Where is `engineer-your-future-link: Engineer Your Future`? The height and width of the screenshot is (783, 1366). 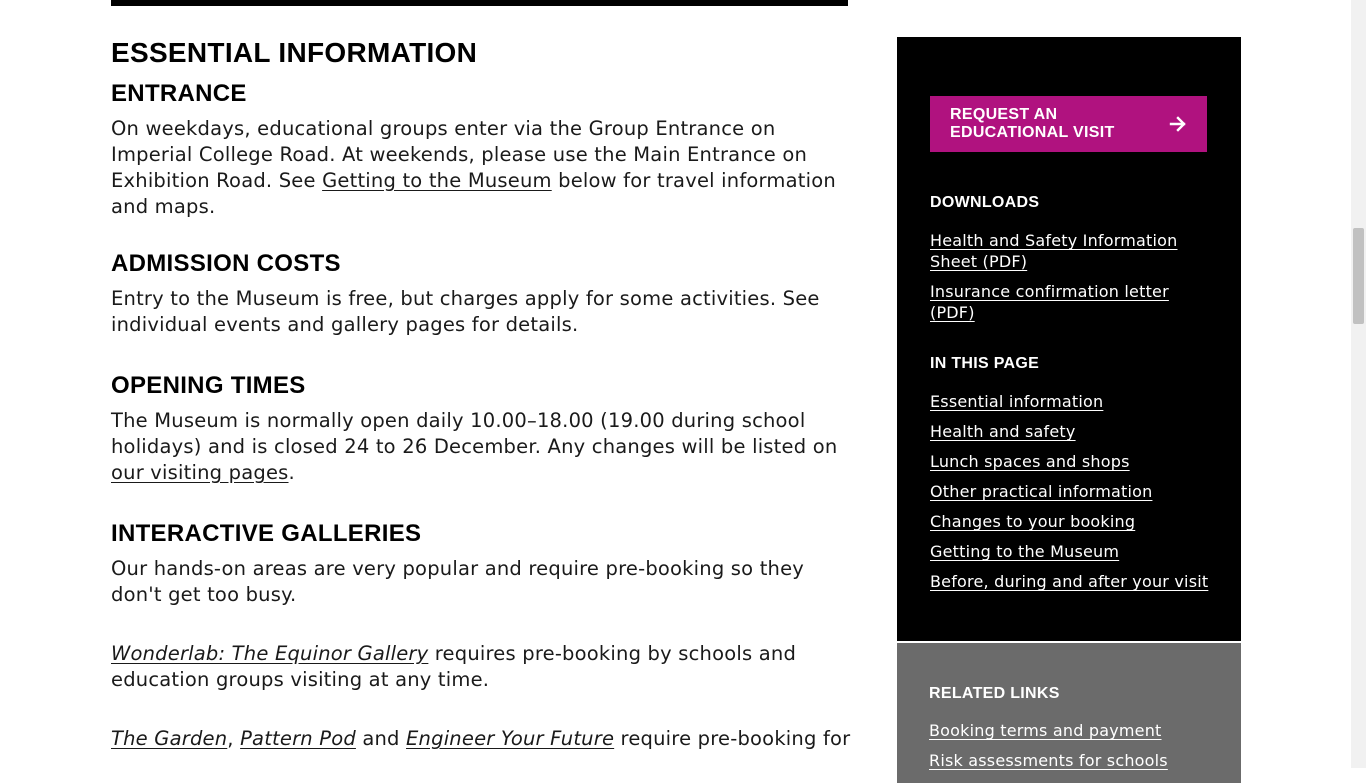
engineer-your-future-link: Engineer Your Future is located at coordinates (510, 738).